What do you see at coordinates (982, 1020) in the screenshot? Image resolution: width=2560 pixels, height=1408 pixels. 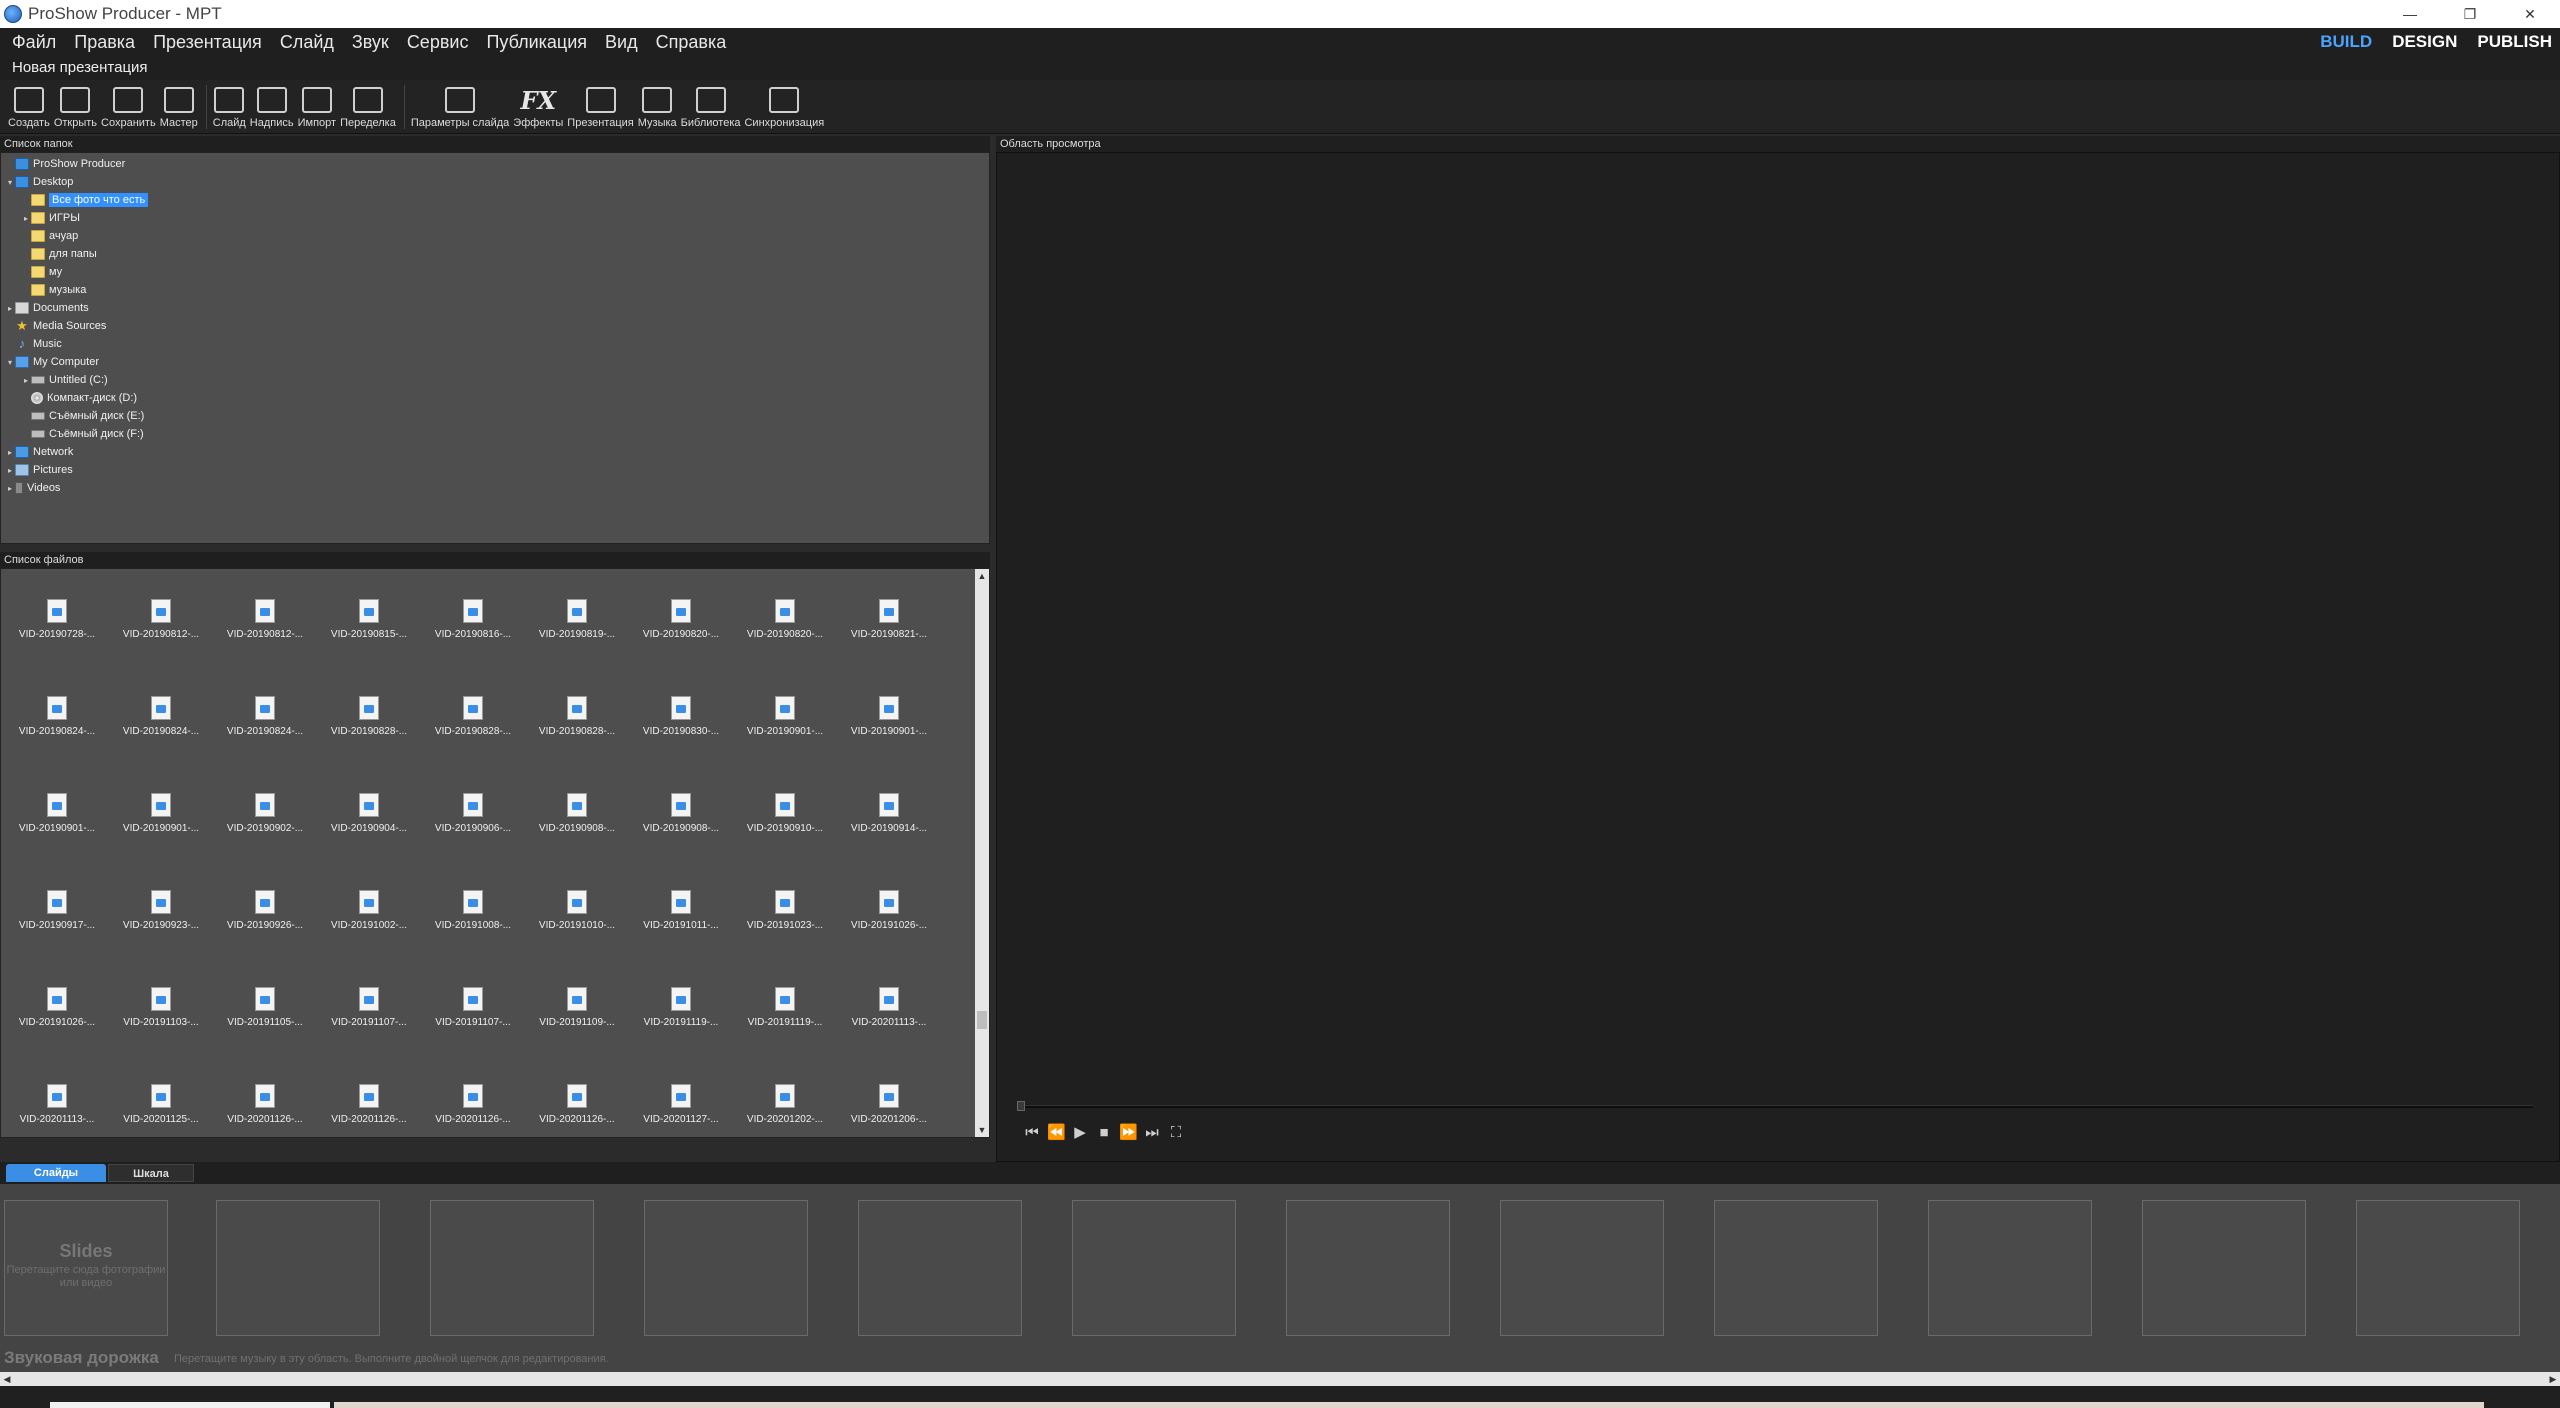 I see `scroll-thumb` at bounding box center [982, 1020].